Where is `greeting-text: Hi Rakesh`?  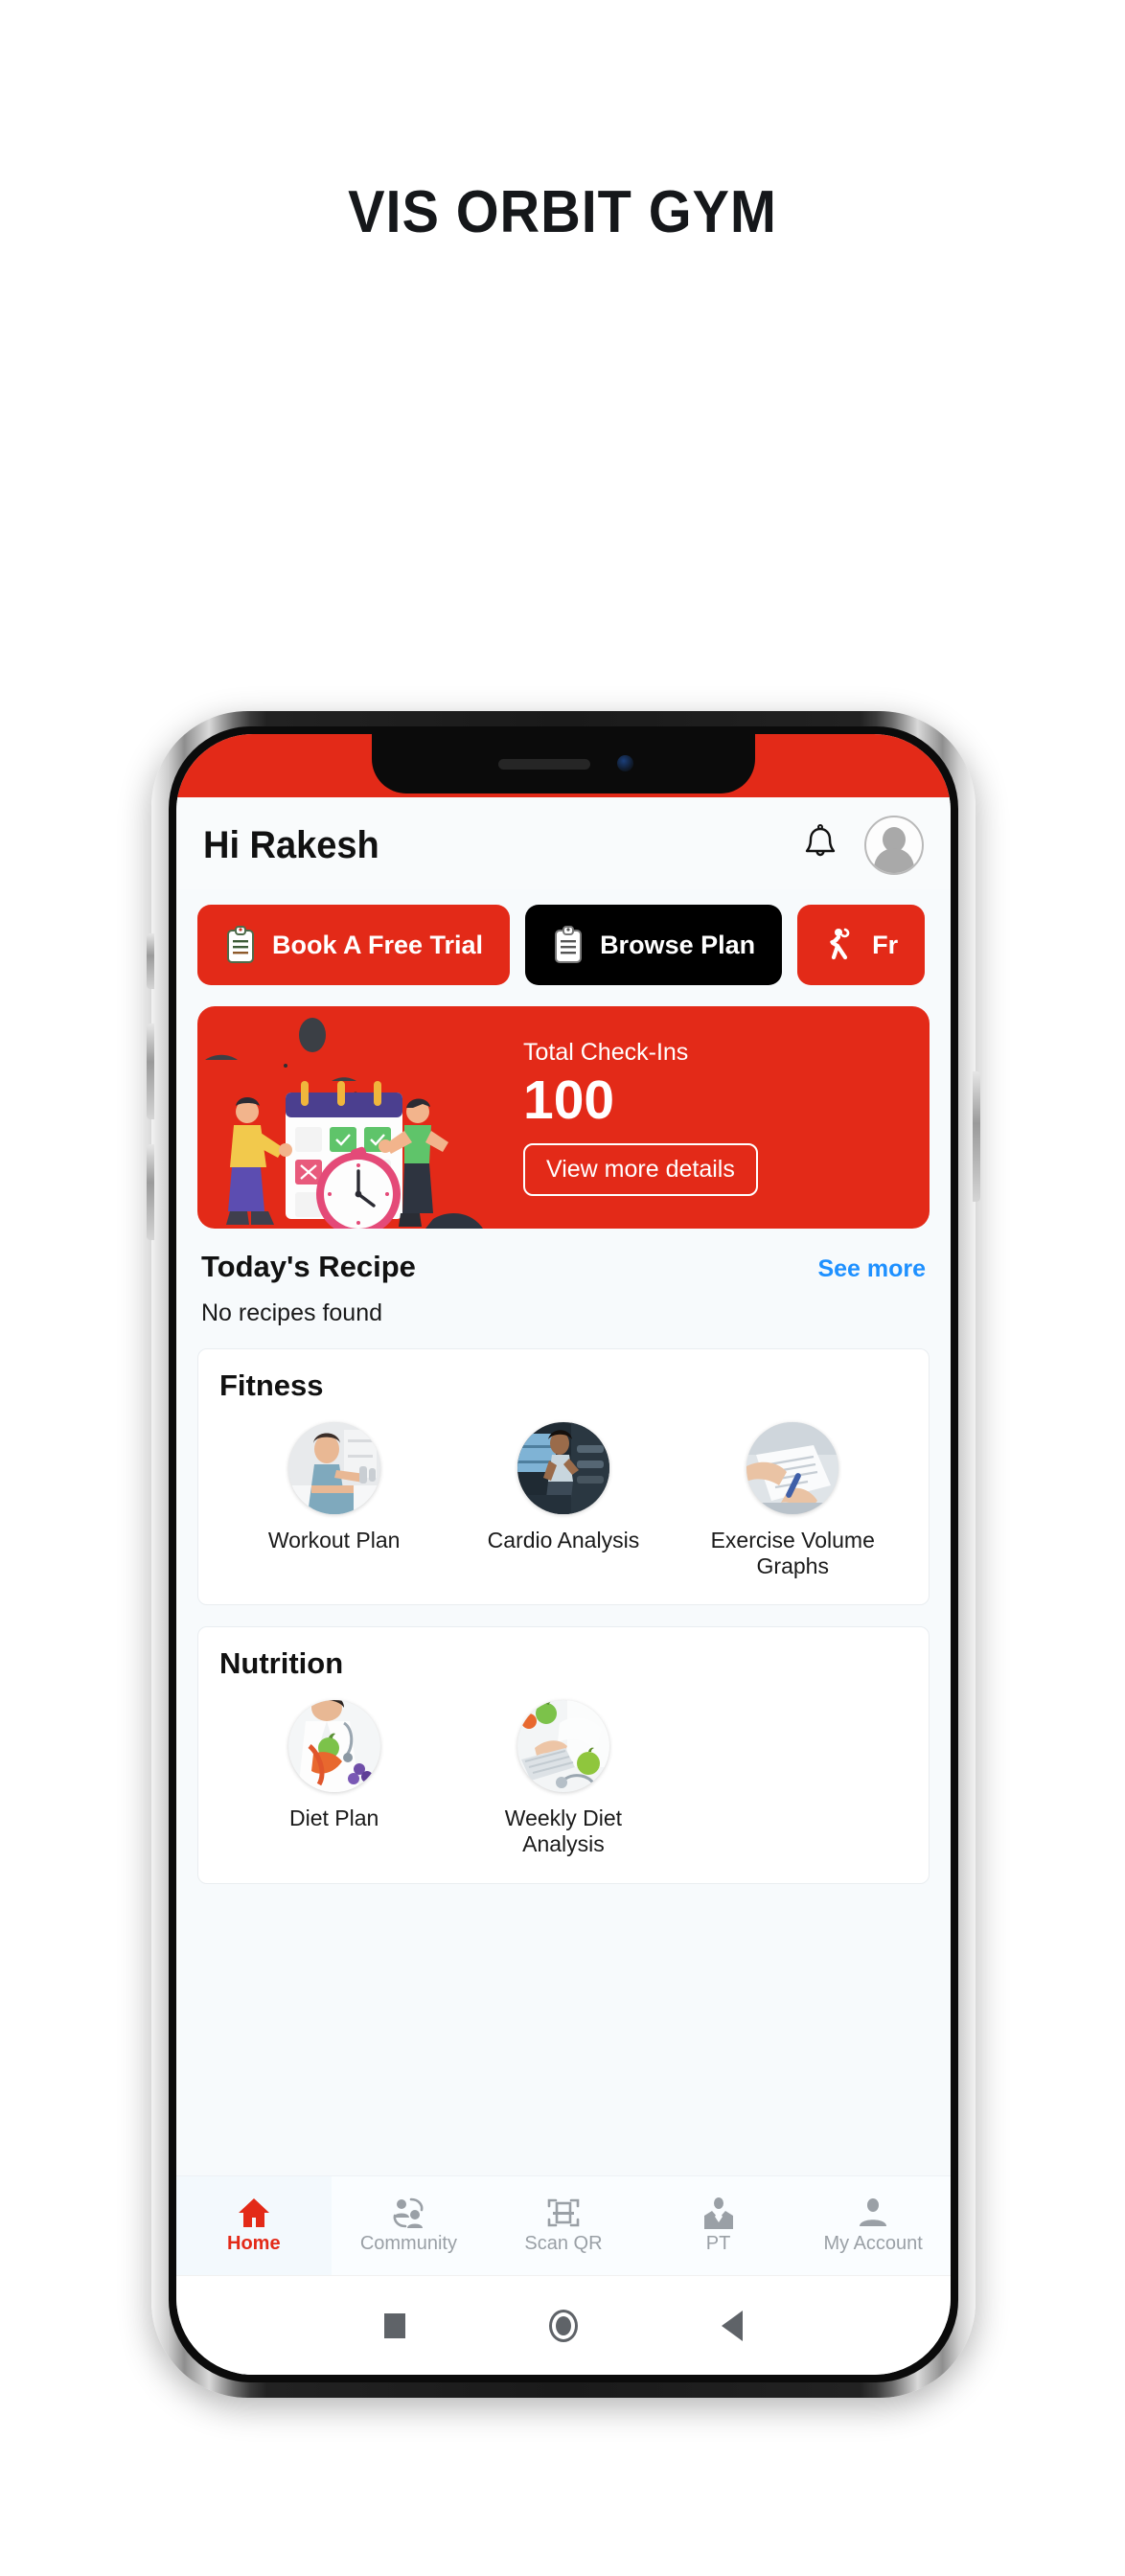
greeting-text: Hi Rakesh is located at coordinates (291, 844).